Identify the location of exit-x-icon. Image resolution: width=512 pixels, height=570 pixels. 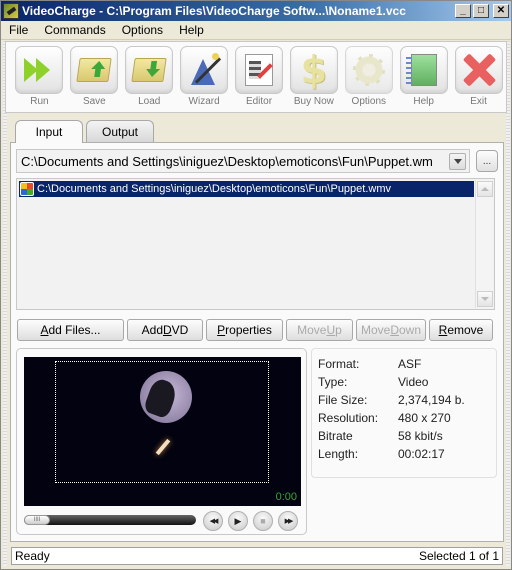
(479, 70).